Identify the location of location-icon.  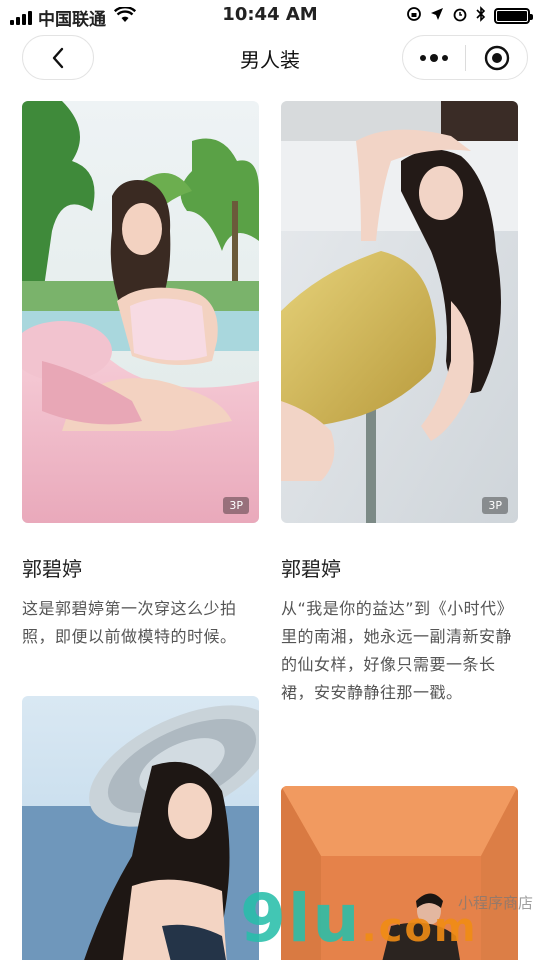
(437, 16).